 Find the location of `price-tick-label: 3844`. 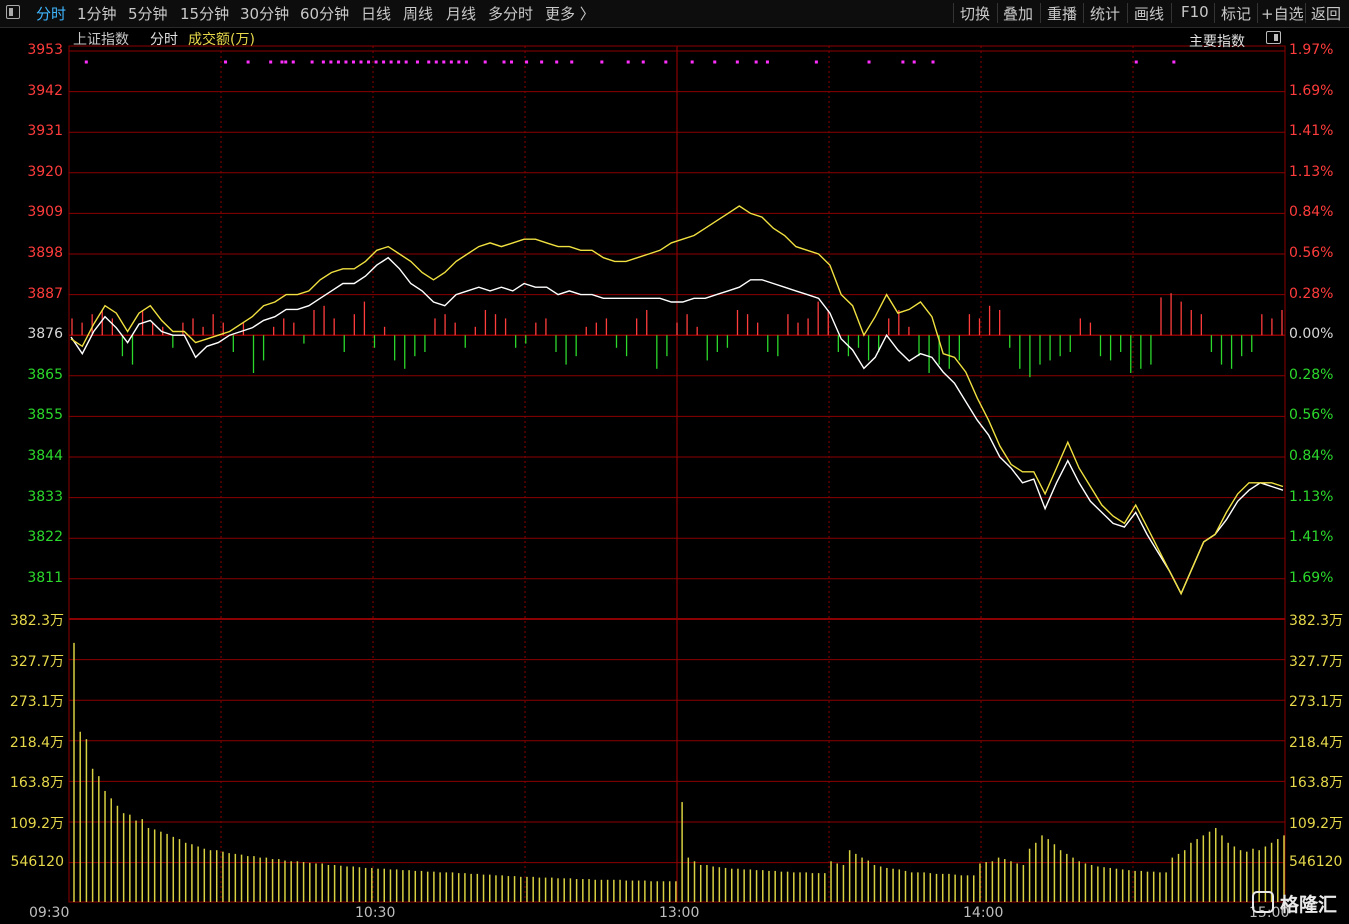

price-tick-label: 3844 is located at coordinates (45, 456).